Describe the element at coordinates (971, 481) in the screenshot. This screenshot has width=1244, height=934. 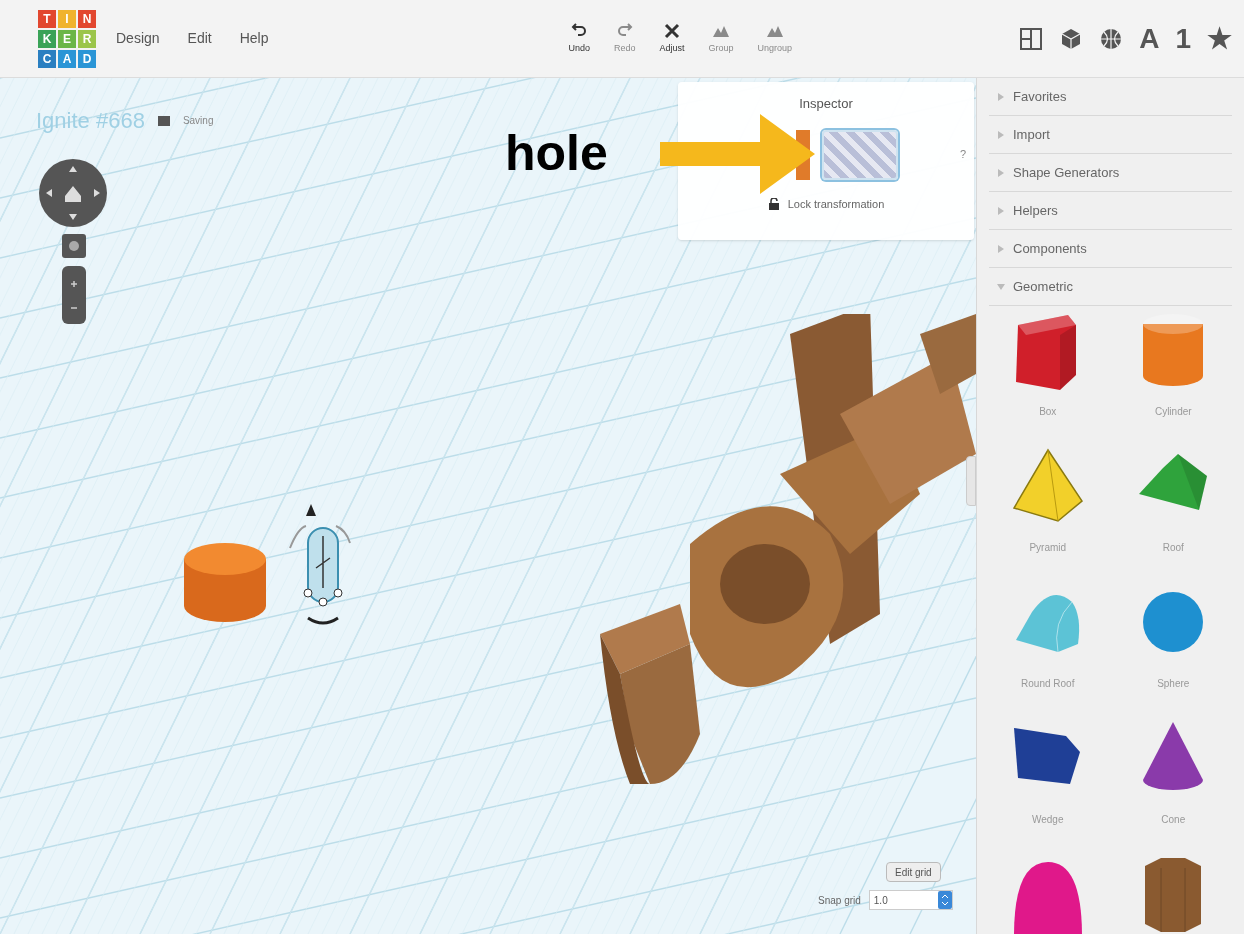
I see `panel-collapse-handle` at that location.